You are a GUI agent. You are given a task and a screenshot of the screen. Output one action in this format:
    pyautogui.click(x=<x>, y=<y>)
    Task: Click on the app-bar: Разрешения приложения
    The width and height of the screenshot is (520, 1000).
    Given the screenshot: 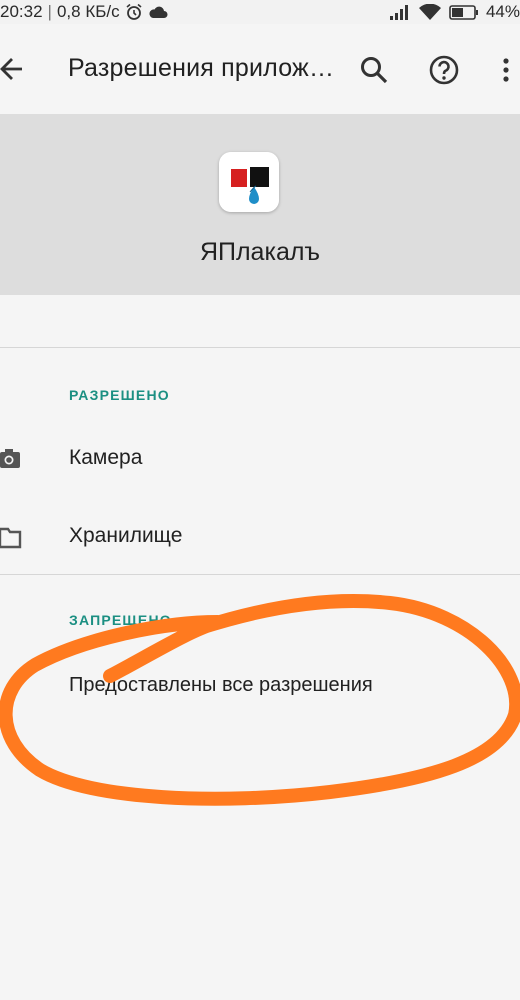 What is the action you would take?
    pyautogui.click(x=260, y=69)
    